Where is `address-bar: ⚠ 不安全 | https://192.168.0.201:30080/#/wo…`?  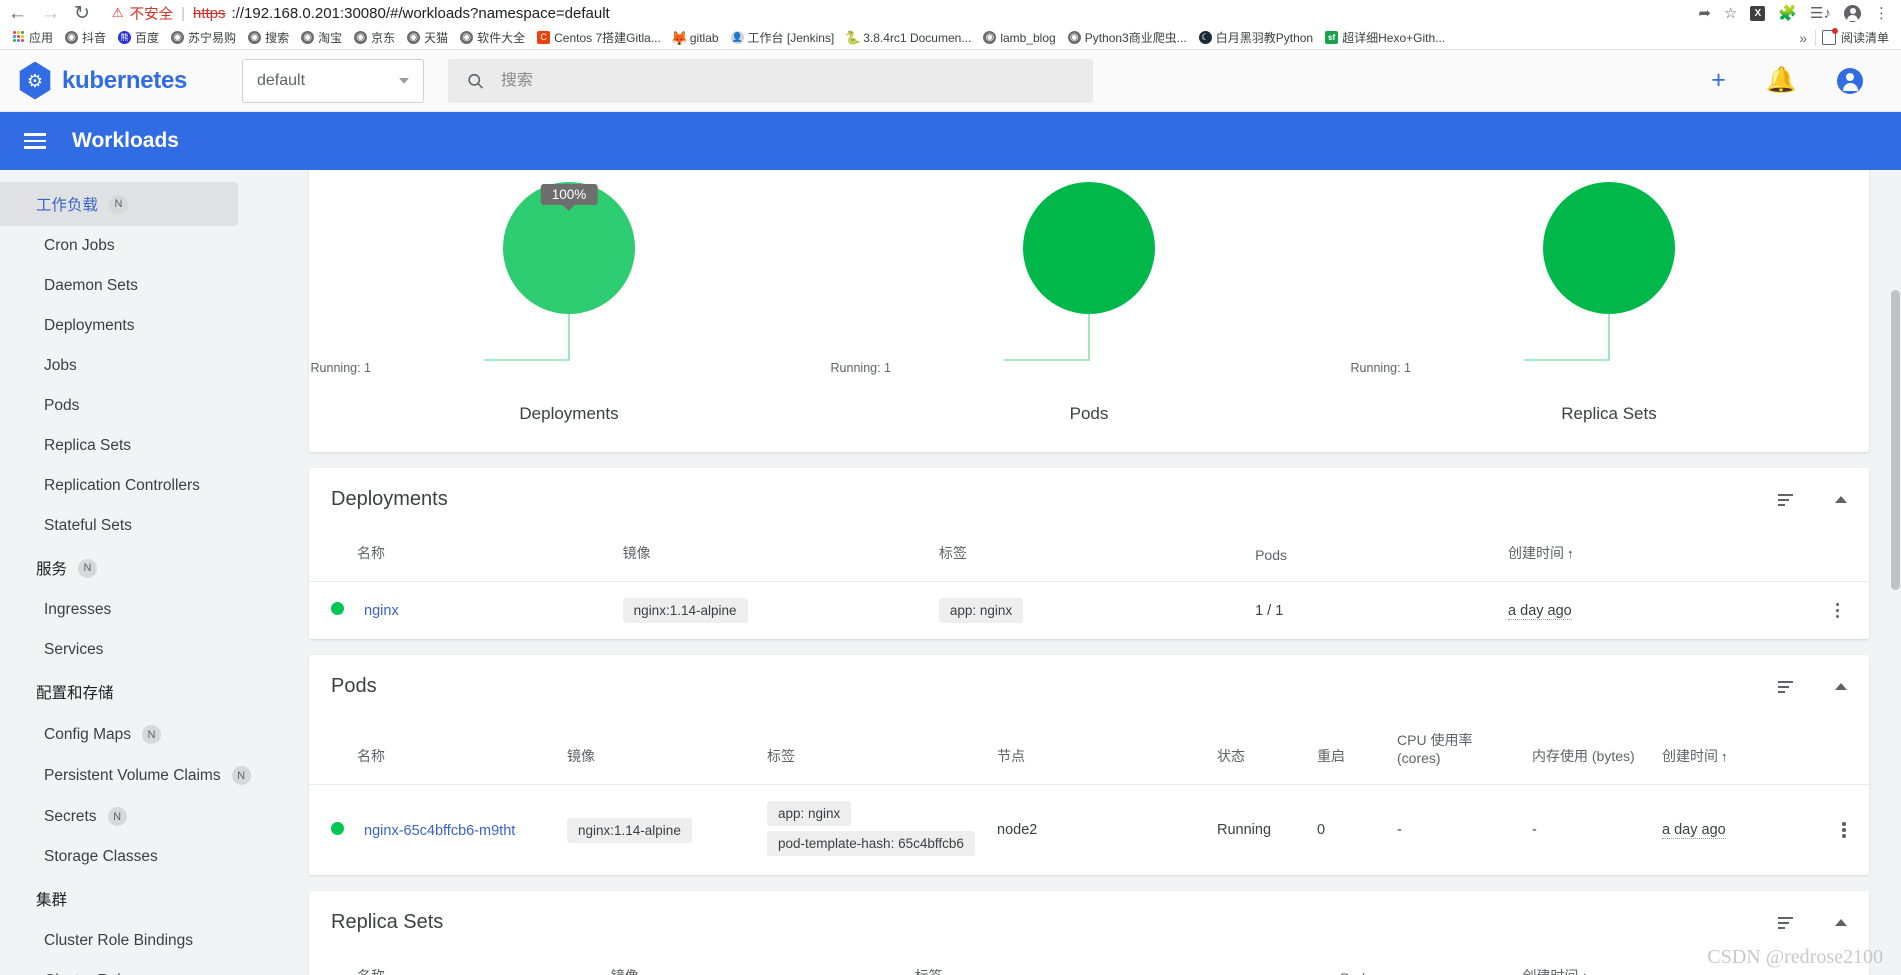 address-bar: ⚠ 不安全 | https://192.168.0.201:30080/#/wo… is located at coordinates (894, 13).